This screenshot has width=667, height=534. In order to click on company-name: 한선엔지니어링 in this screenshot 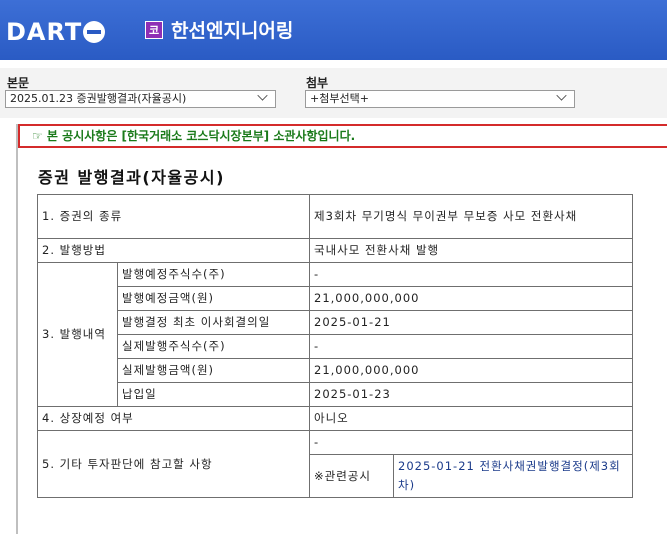, I will do `click(232, 29)`.